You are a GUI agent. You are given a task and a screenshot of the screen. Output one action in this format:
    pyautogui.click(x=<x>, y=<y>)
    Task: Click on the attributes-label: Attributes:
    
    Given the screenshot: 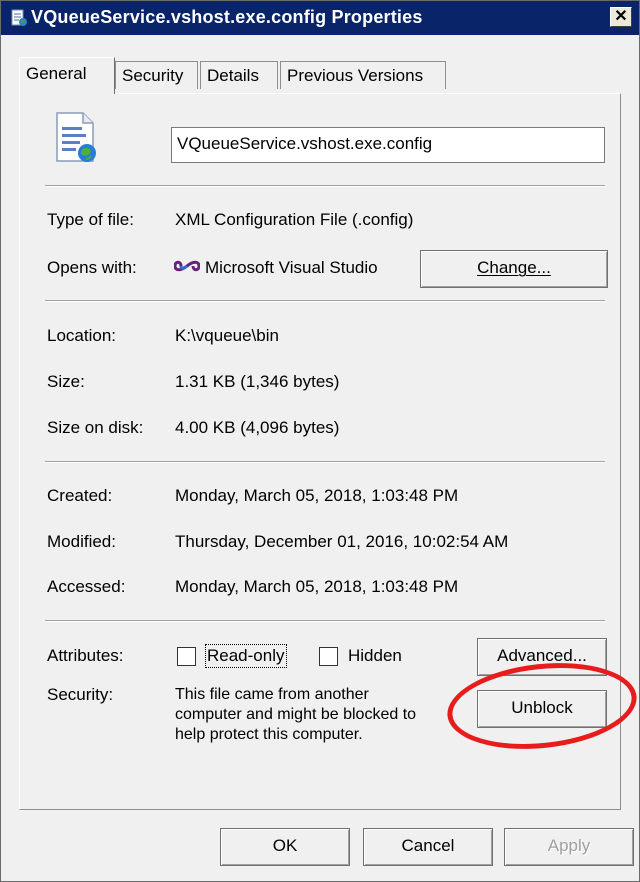 What is the action you would take?
    pyautogui.click(x=85, y=655)
    